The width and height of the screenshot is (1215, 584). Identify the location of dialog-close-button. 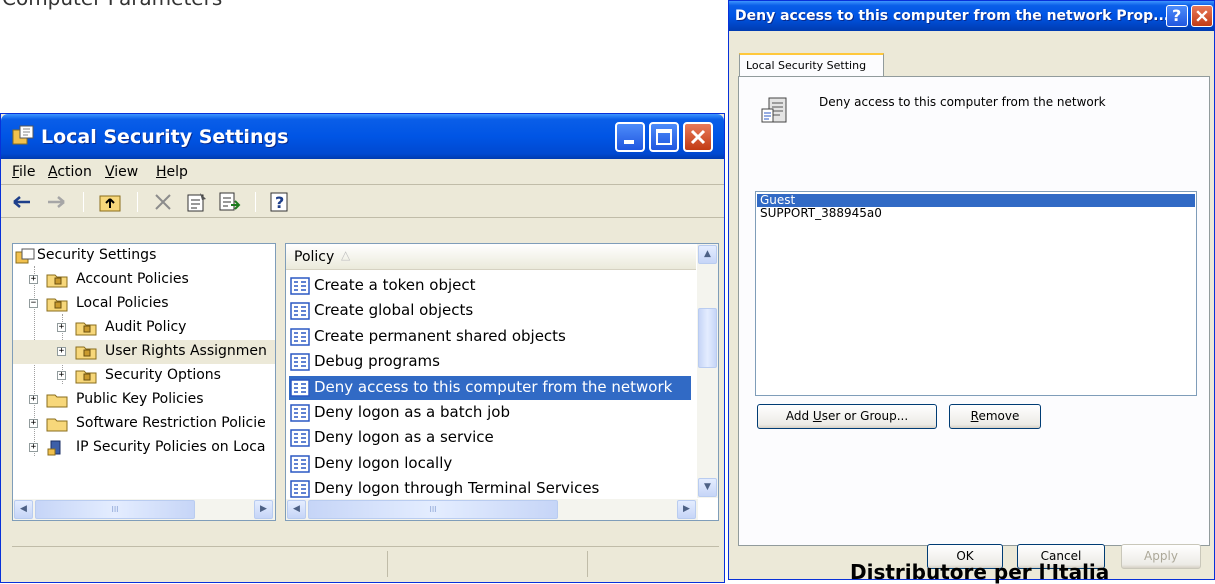
(1202, 16).